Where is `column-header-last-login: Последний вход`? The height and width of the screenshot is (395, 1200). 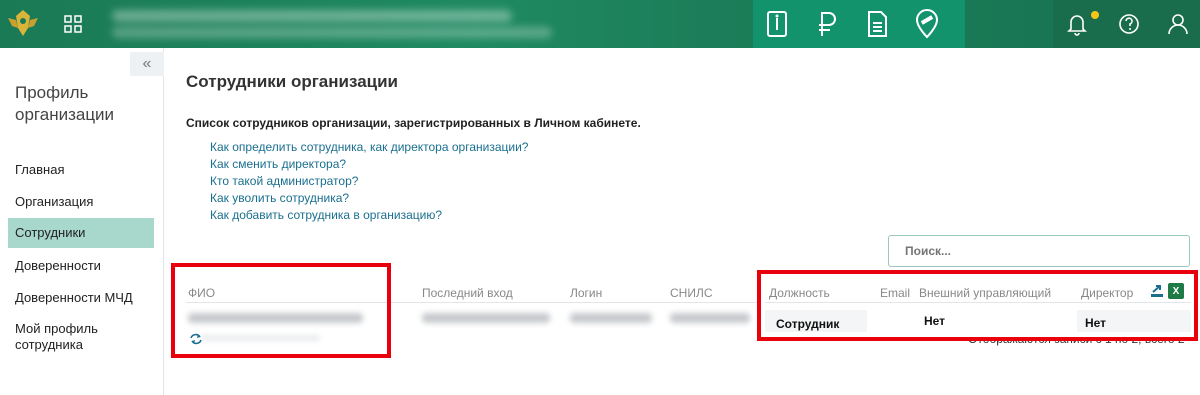 column-header-last-login: Последний вход is located at coordinates (467, 293).